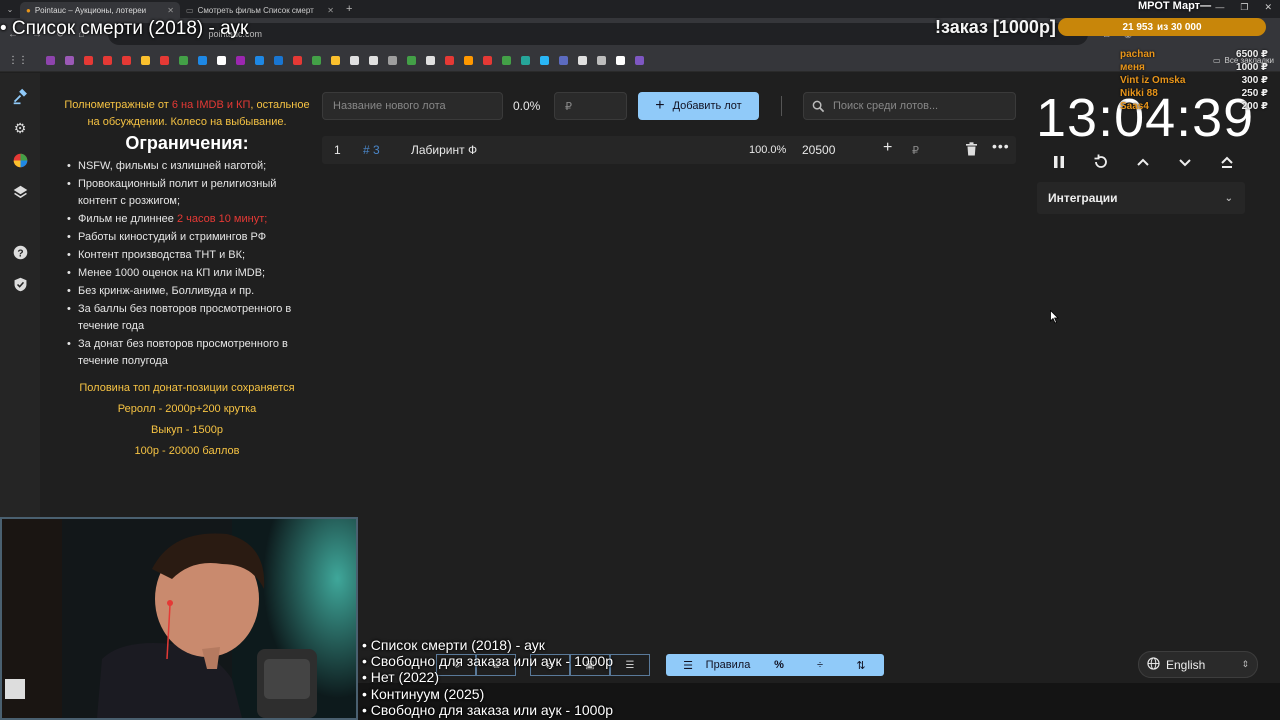  Describe the element at coordinates (820, 665) in the screenshot. I see `split-icon: ÷` at that location.